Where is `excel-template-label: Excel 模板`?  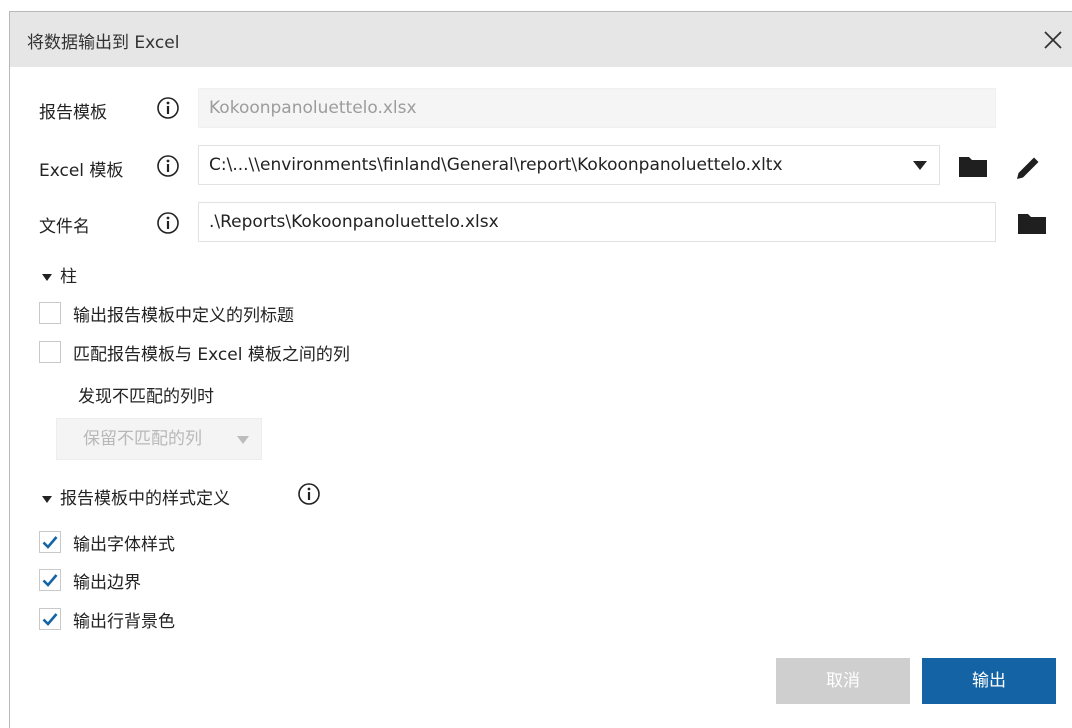
excel-template-label: Excel 模板 is located at coordinates (81, 171).